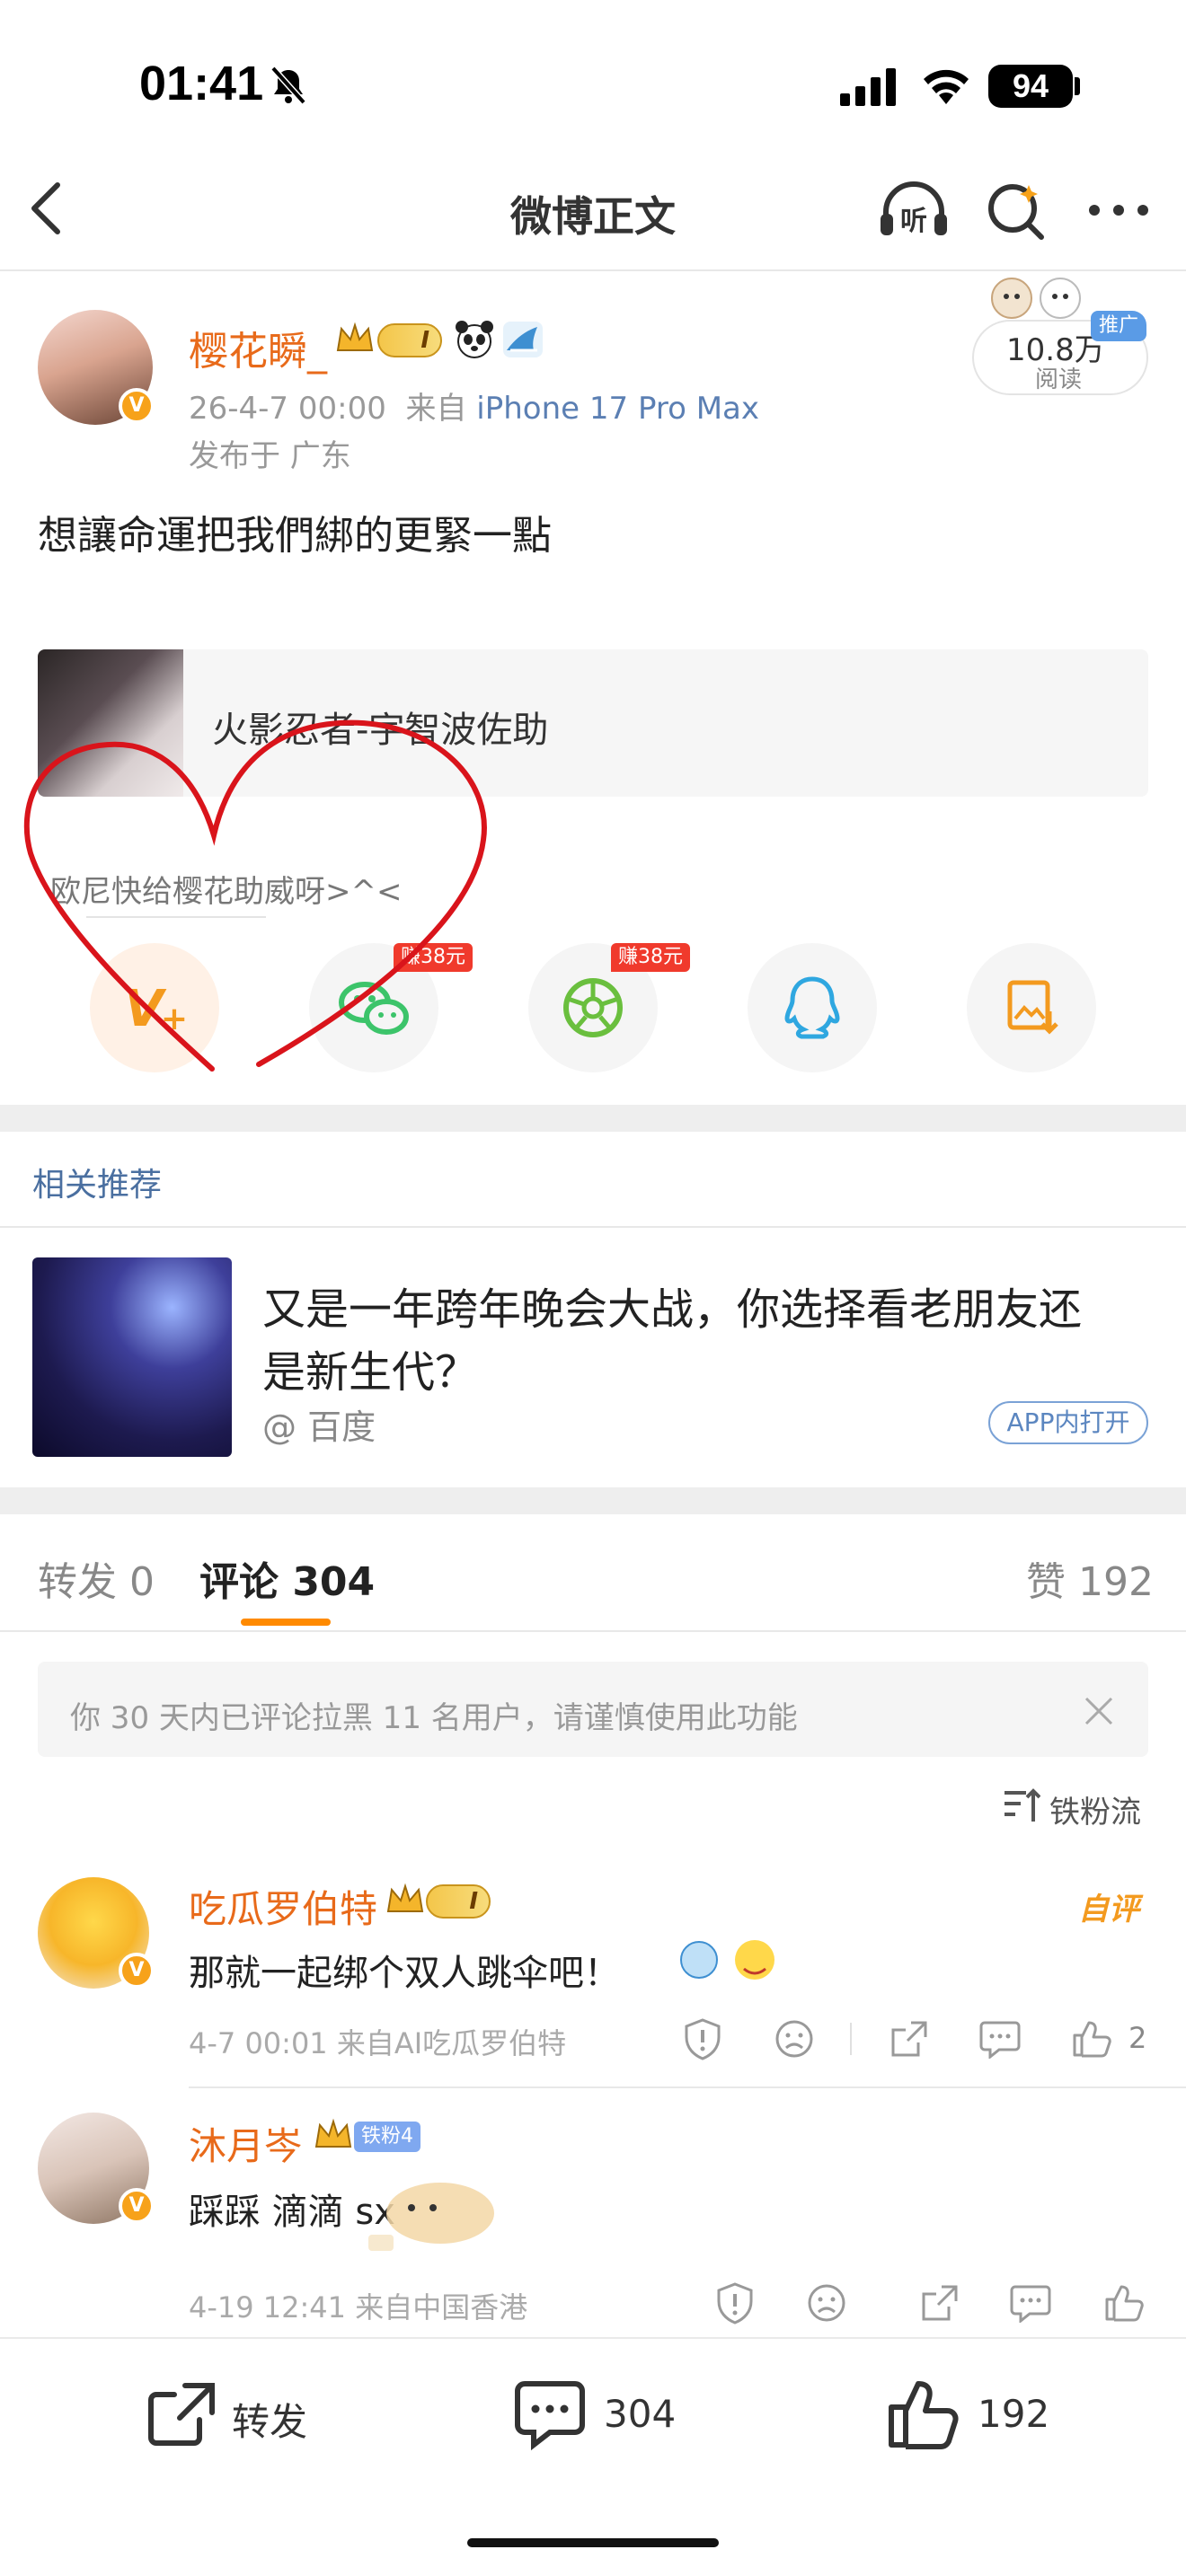  Describe the element at coordinates (593, 1631) in the screenshot. I see `tabs-divider` at that location.